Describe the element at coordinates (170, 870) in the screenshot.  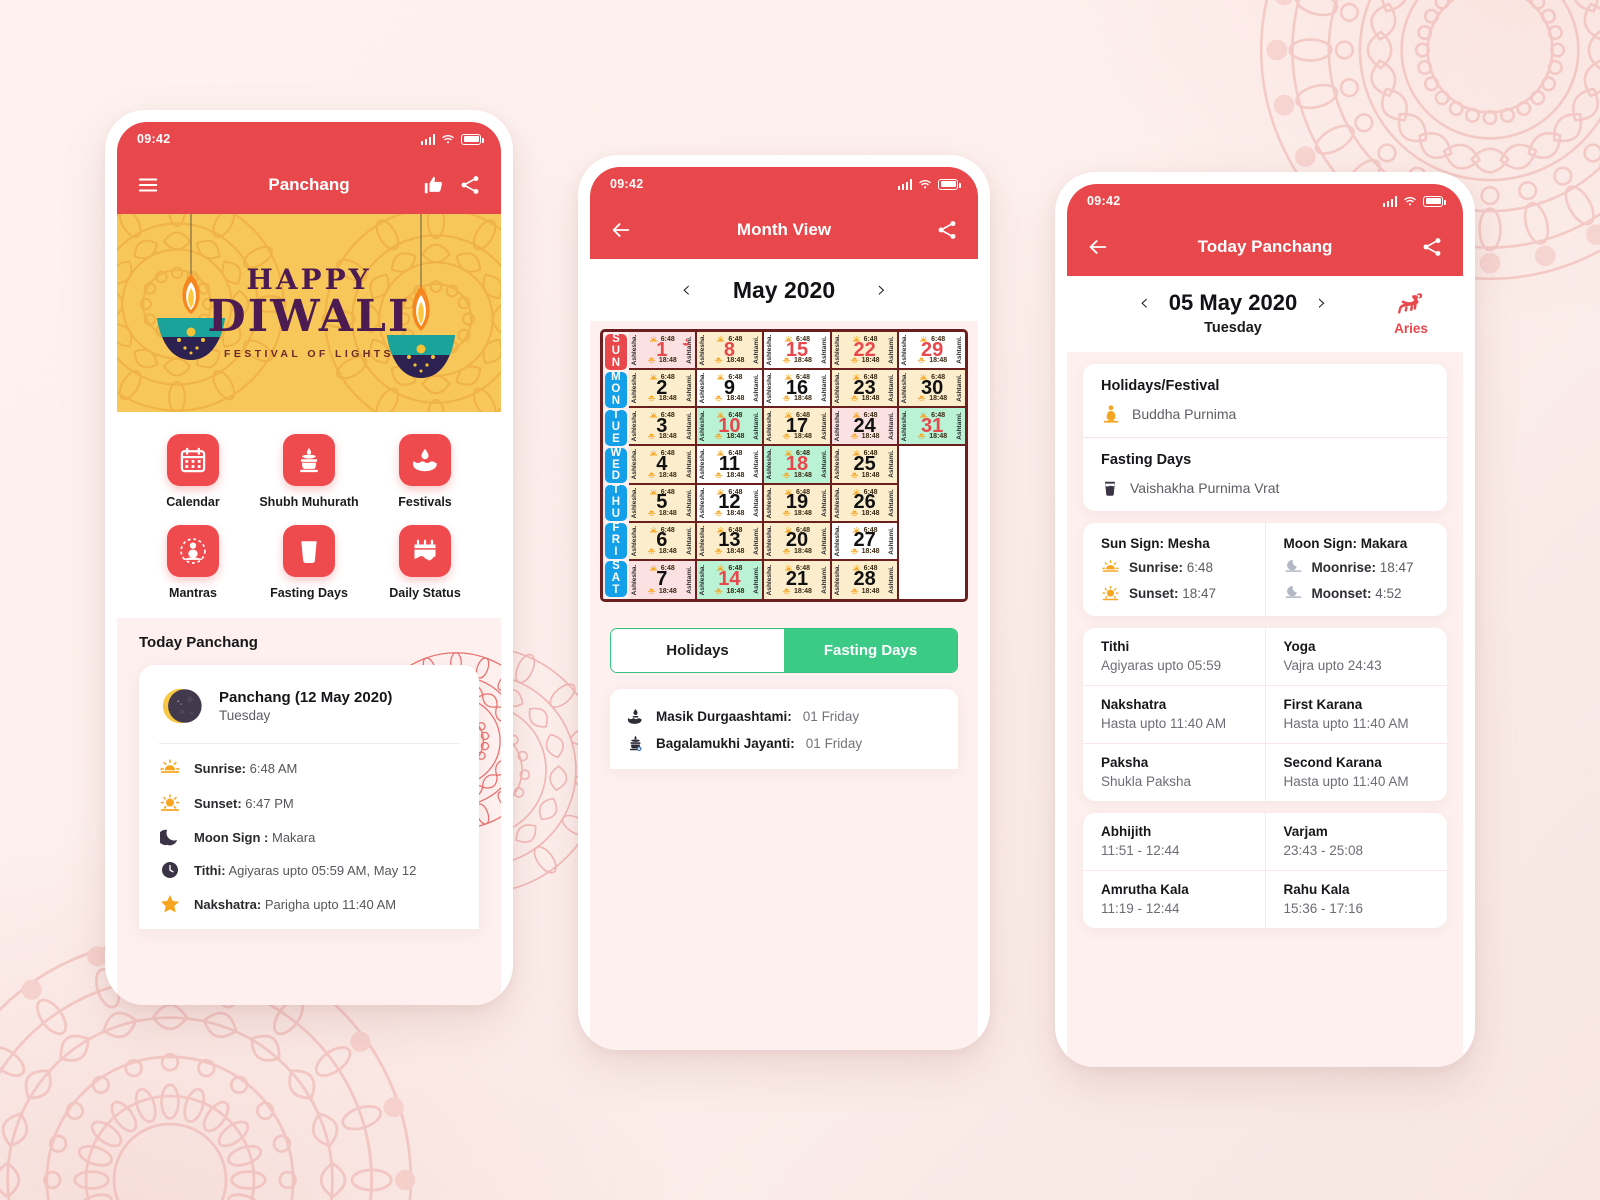
I see `clock-icon` at that location.